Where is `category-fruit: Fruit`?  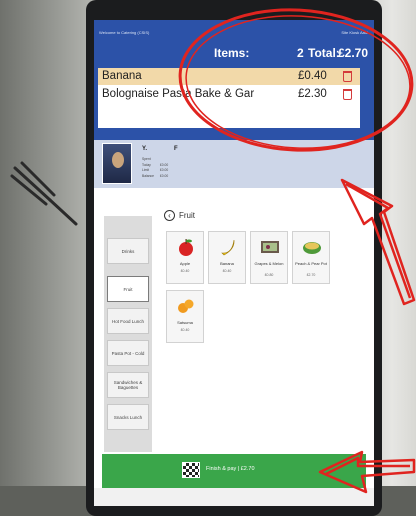 category-fruit: Fruit is located at coordinates (128, 289).